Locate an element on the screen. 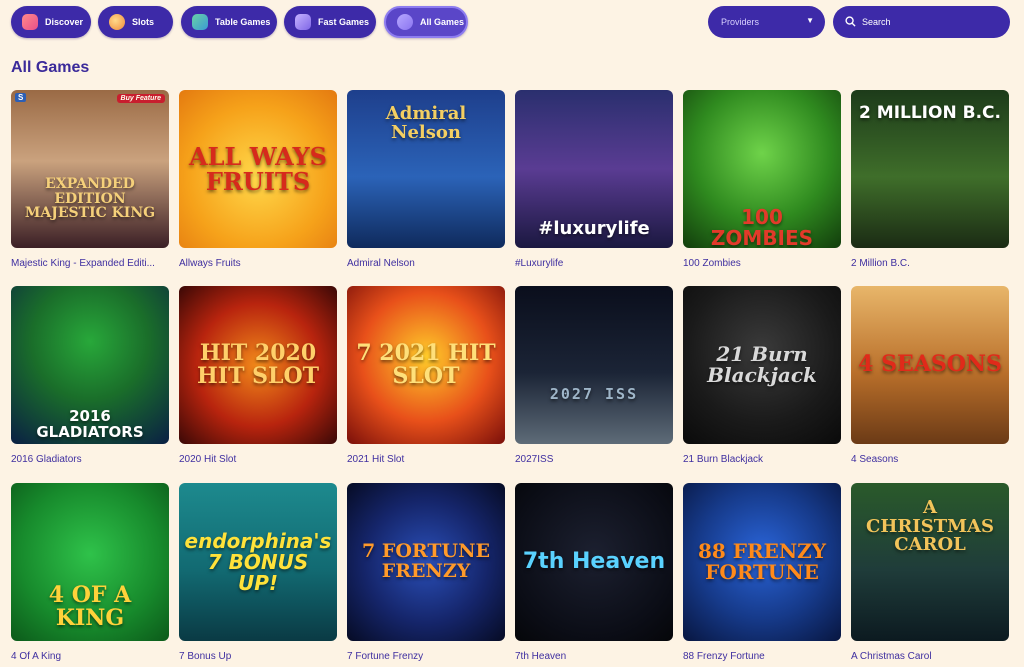 Image resolution: width=1024 pixels, height=667 pixels. game-art-title: EXPANDED EDITION MAJESTIC KING is located at coordinates (90, 198).